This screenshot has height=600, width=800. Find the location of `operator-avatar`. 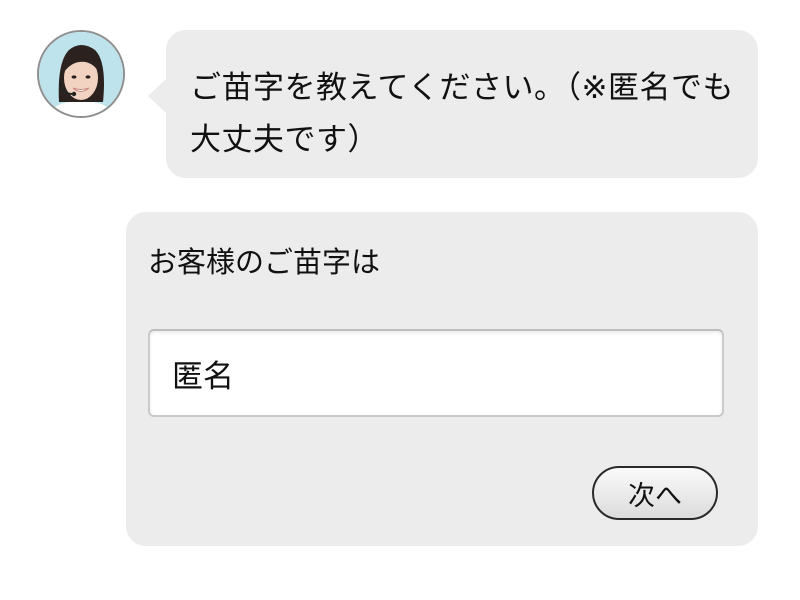

operator-avatar is located at coordinates (81, 74).